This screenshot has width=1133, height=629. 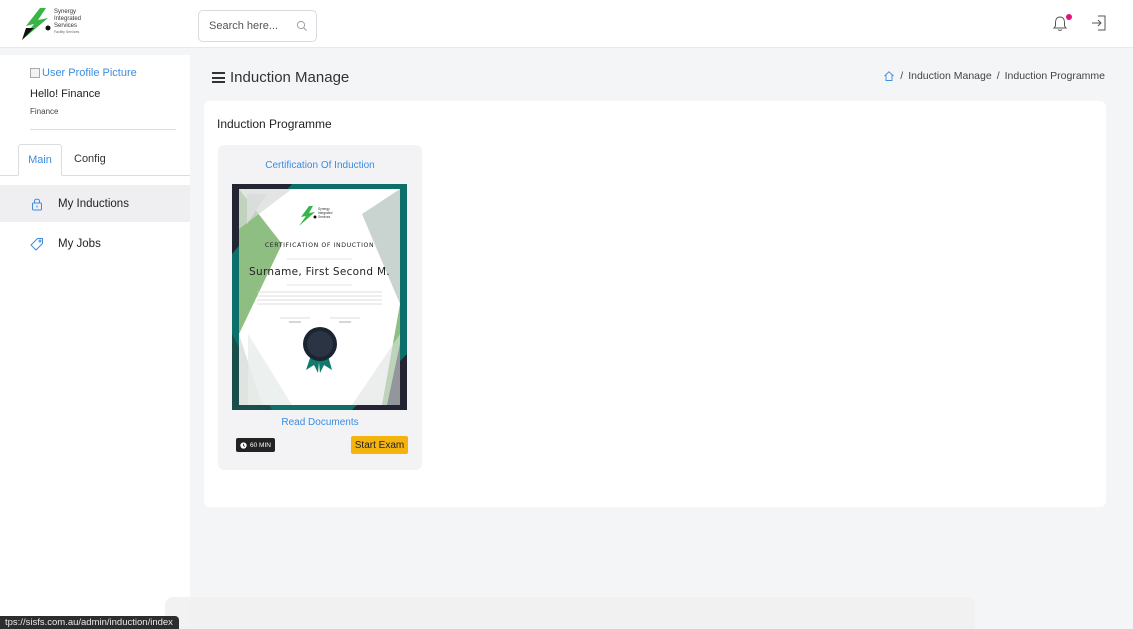 I want to click on broken-image-icon, so click(x=35, y=73).